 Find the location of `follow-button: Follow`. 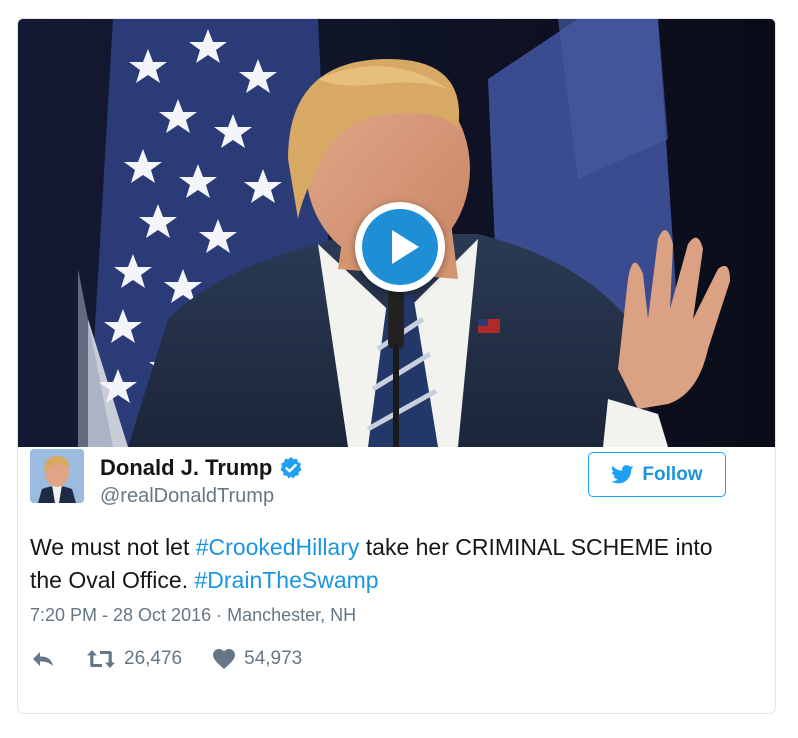

follow-button: Follow is located at coordinates (657, 474).